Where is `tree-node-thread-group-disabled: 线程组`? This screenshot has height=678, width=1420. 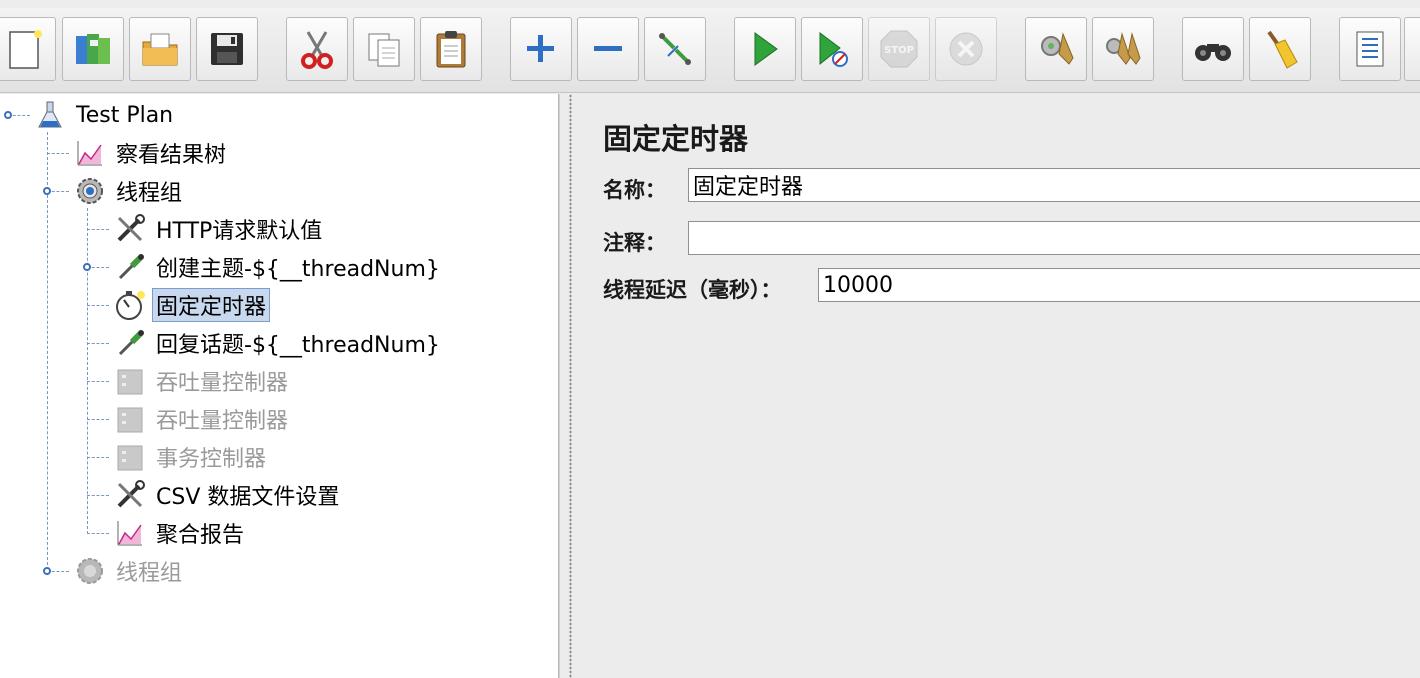
tree-node-thread-group-disabled: 线程组 is located at coordinates (129, 571).